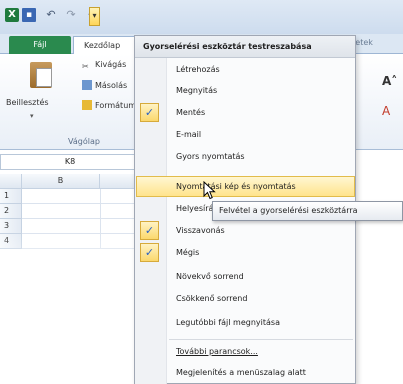 The height and width of the screenshot is (384, 403). Describe the element at coordinates (245, 230) in the screenshot. I see `menu-item-undo: ✓ Visszavonás` at that location.